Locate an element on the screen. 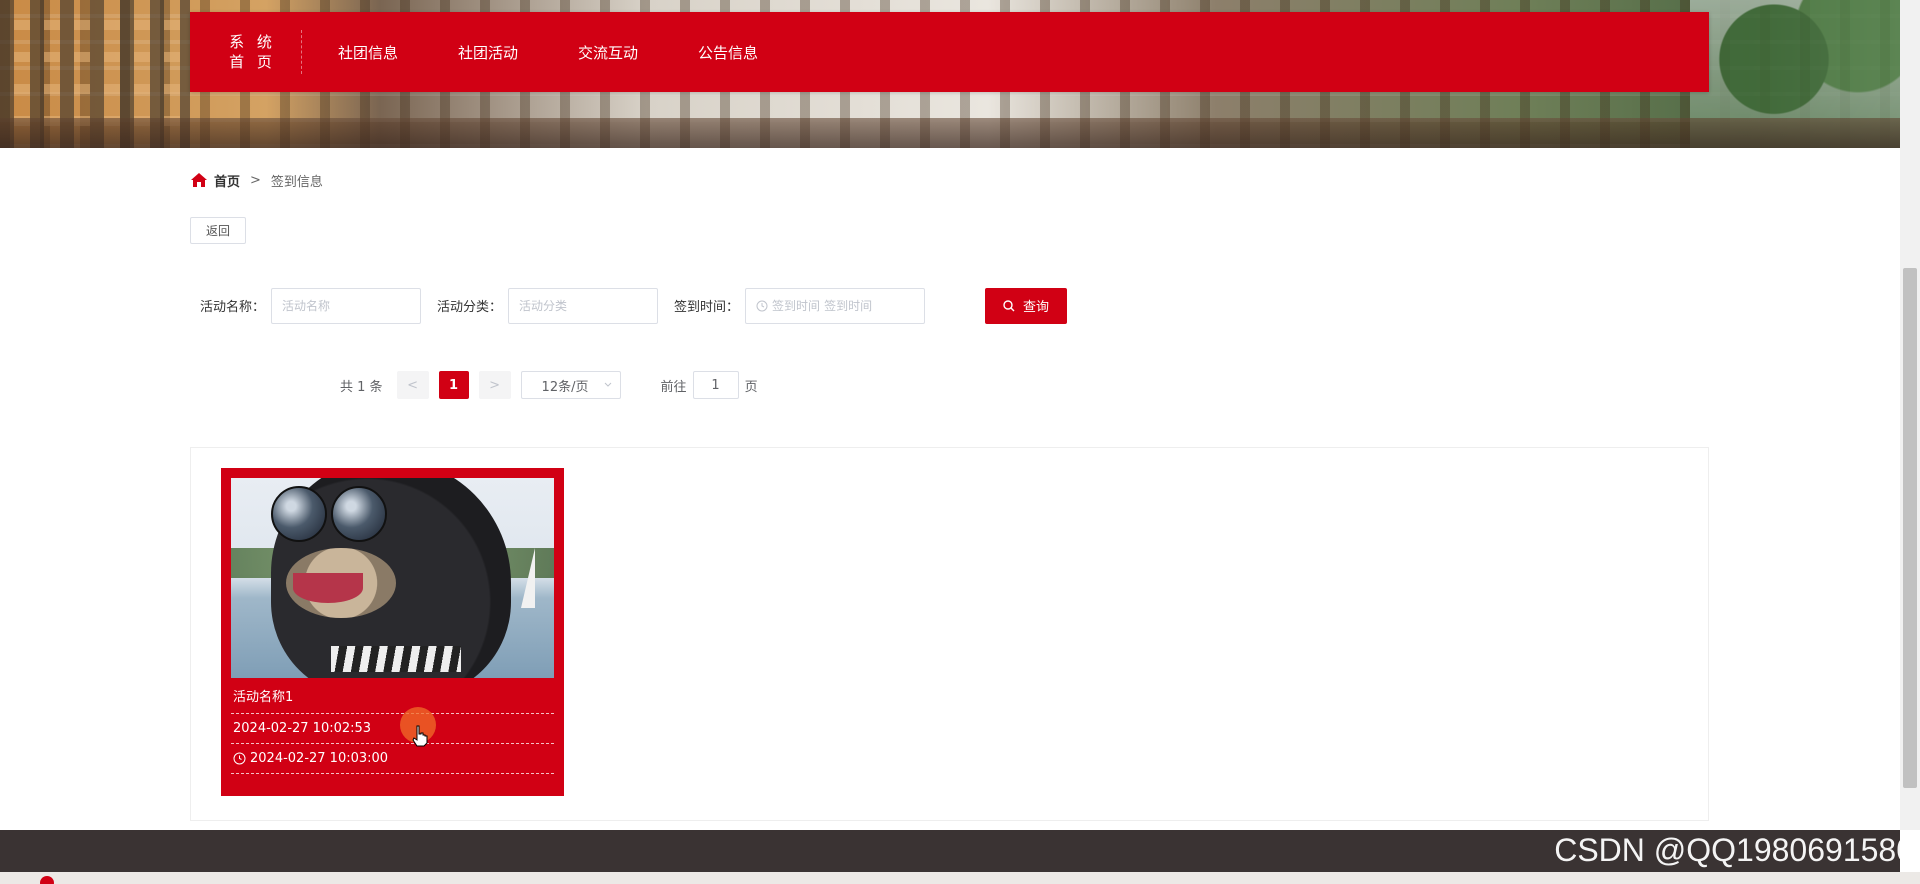 The image size is (1920, 884). goto-page-input is located at coordinates (715, 385).